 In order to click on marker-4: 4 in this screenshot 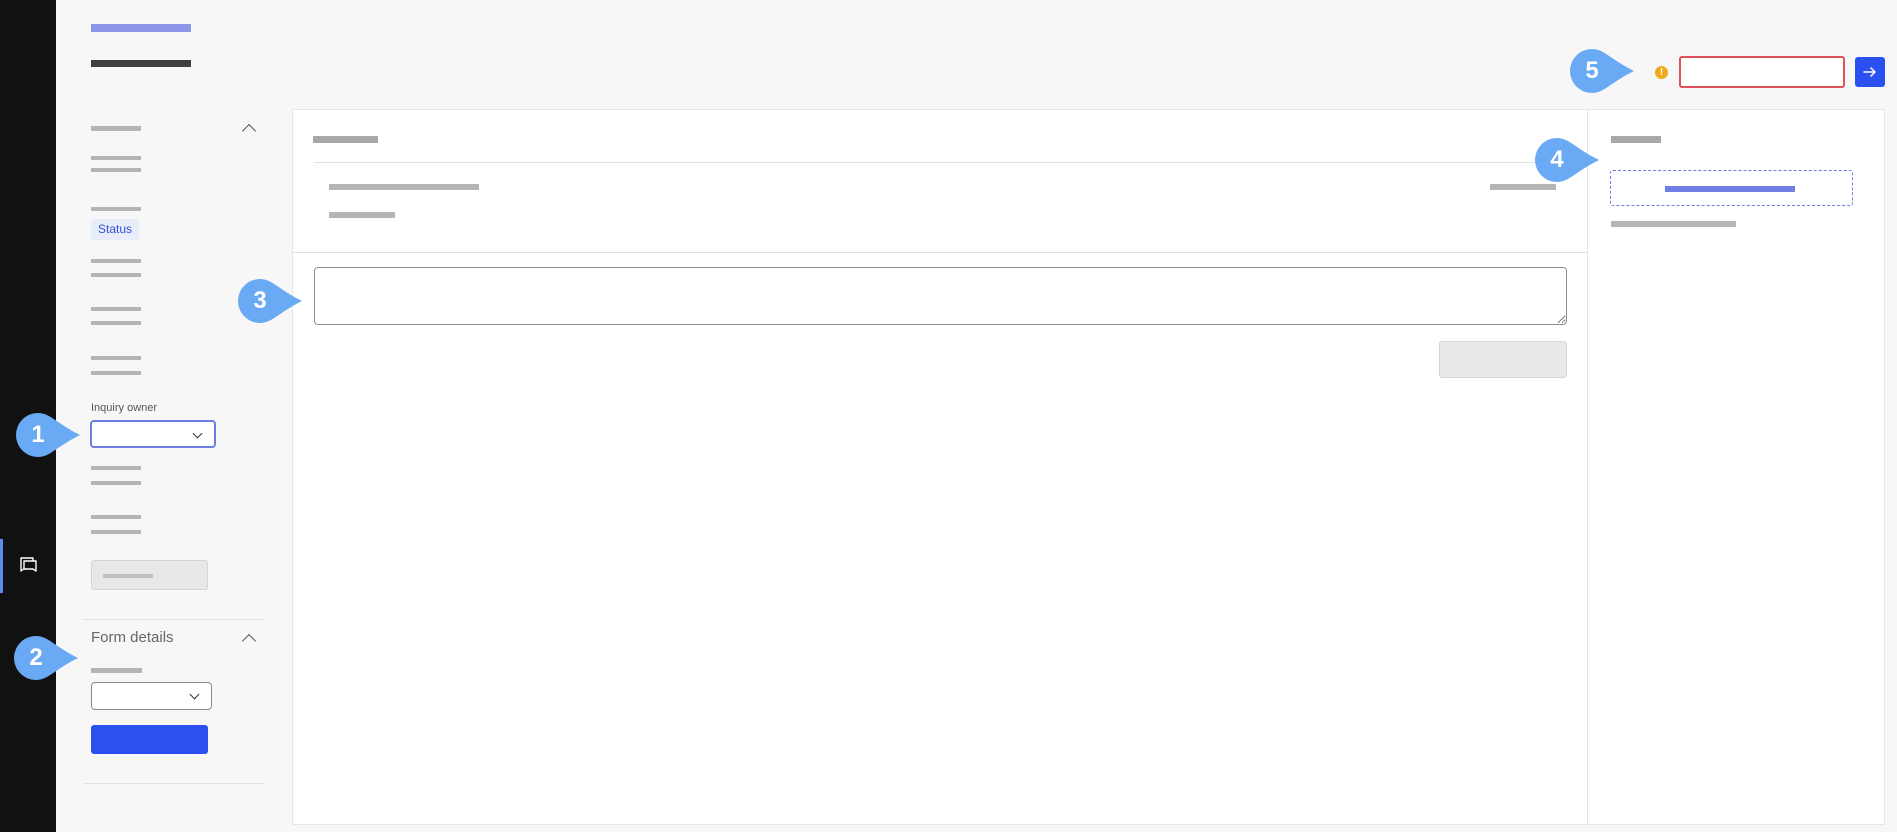, I will do `click(1568, 160)`.